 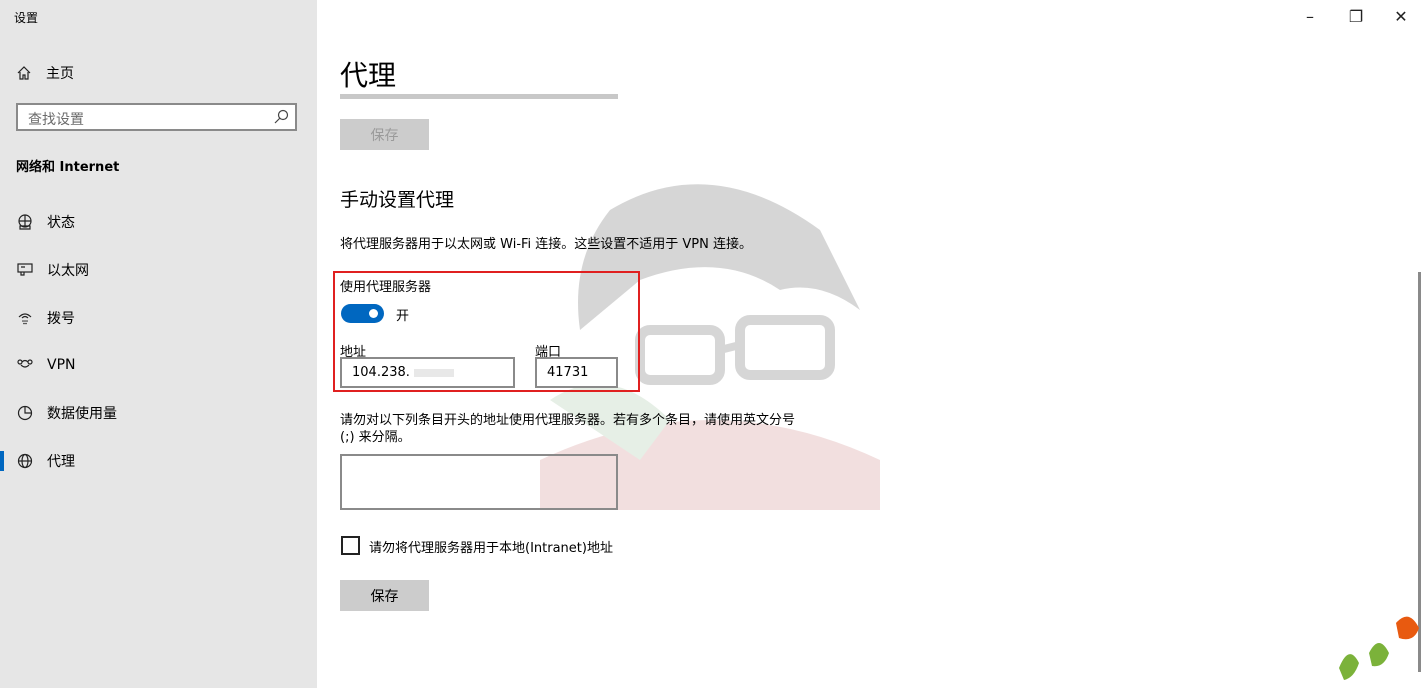 I want to click on status-globe-icon, so click(x=25, y=222).